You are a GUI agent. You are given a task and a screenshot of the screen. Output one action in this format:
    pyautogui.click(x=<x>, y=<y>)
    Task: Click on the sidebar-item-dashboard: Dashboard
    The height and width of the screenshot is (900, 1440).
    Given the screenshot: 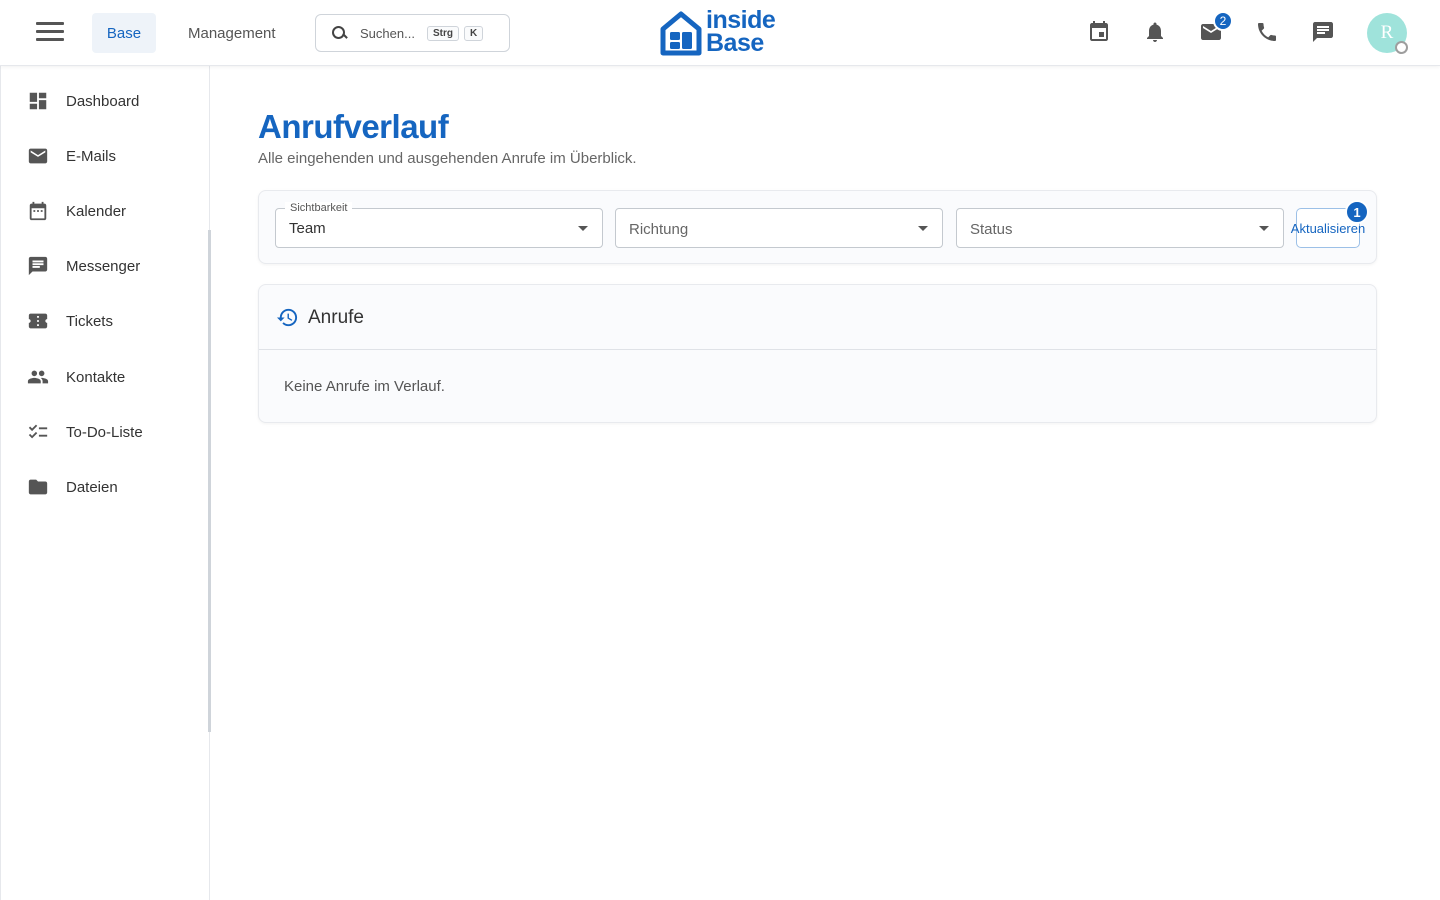 What is the action you would take?
    pyautogui.click(x=105, y=101)
    